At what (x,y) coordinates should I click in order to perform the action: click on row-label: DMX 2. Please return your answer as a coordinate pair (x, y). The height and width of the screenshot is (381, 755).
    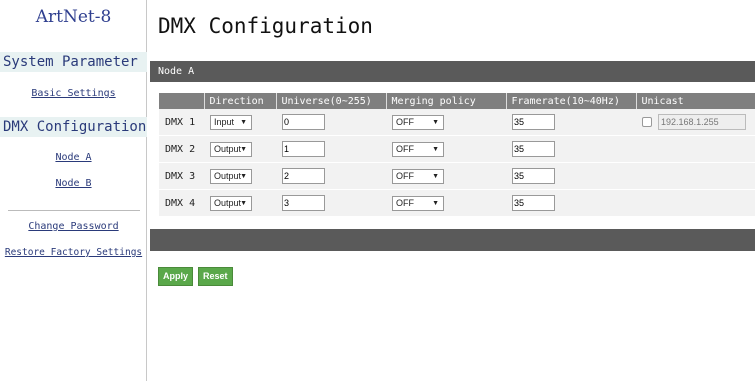
    Looking at the image, I should click on (181, 149).